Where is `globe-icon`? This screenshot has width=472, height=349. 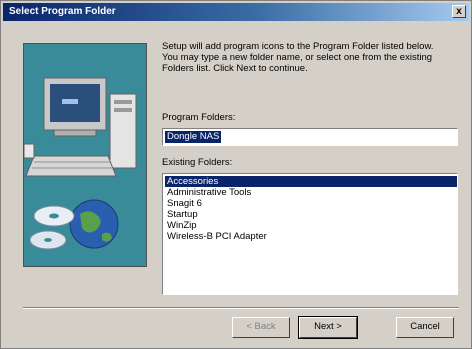
globe-icon is located at coordinates (94, 224).